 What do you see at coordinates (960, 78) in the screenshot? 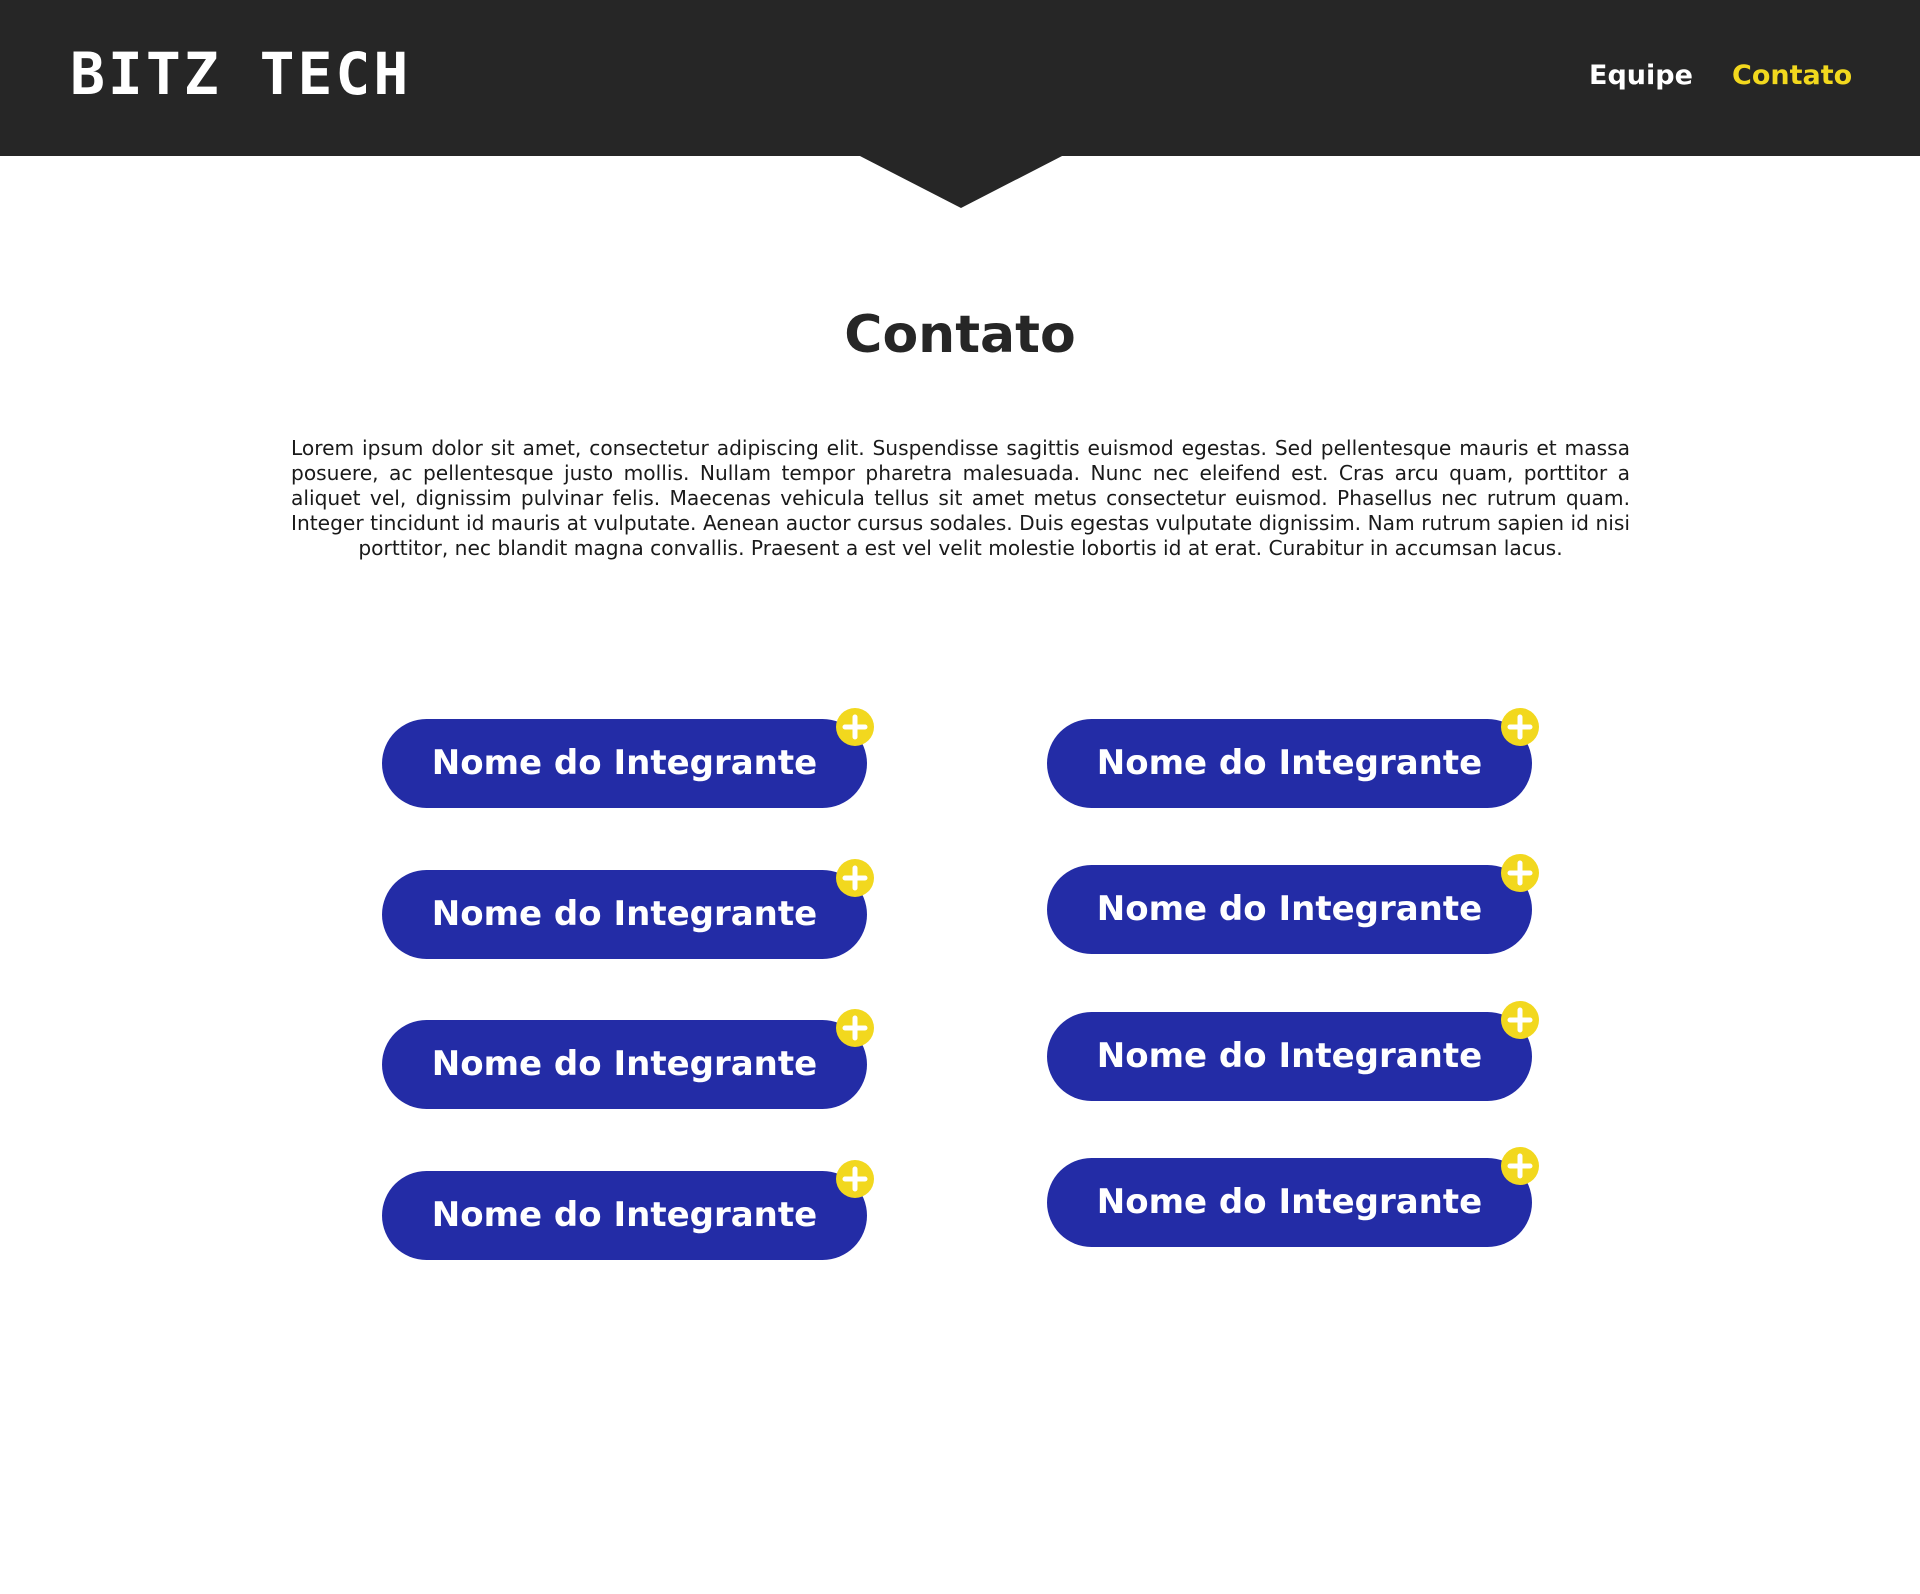
I see `top-header: BITZ TECH Equipe Contato` at bounding box center [960, 78].